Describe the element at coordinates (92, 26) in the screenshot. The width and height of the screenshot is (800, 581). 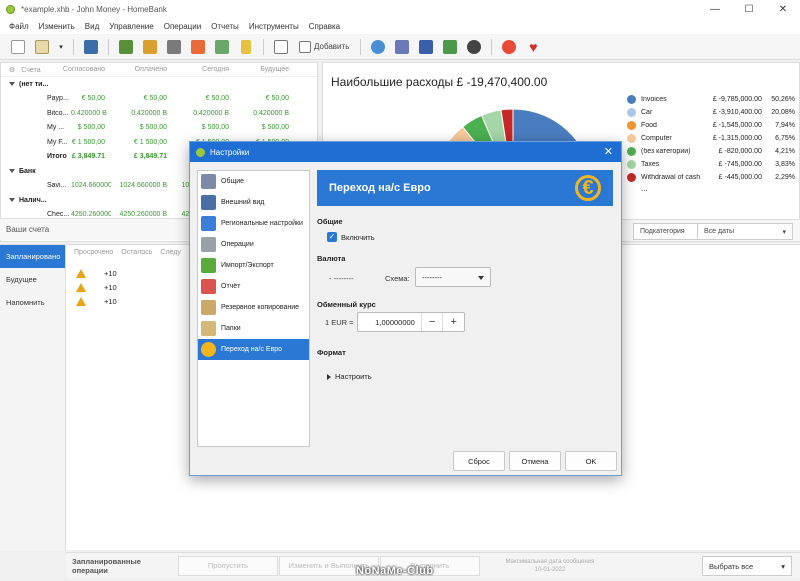
I see `menu-view: Вид` at that location.